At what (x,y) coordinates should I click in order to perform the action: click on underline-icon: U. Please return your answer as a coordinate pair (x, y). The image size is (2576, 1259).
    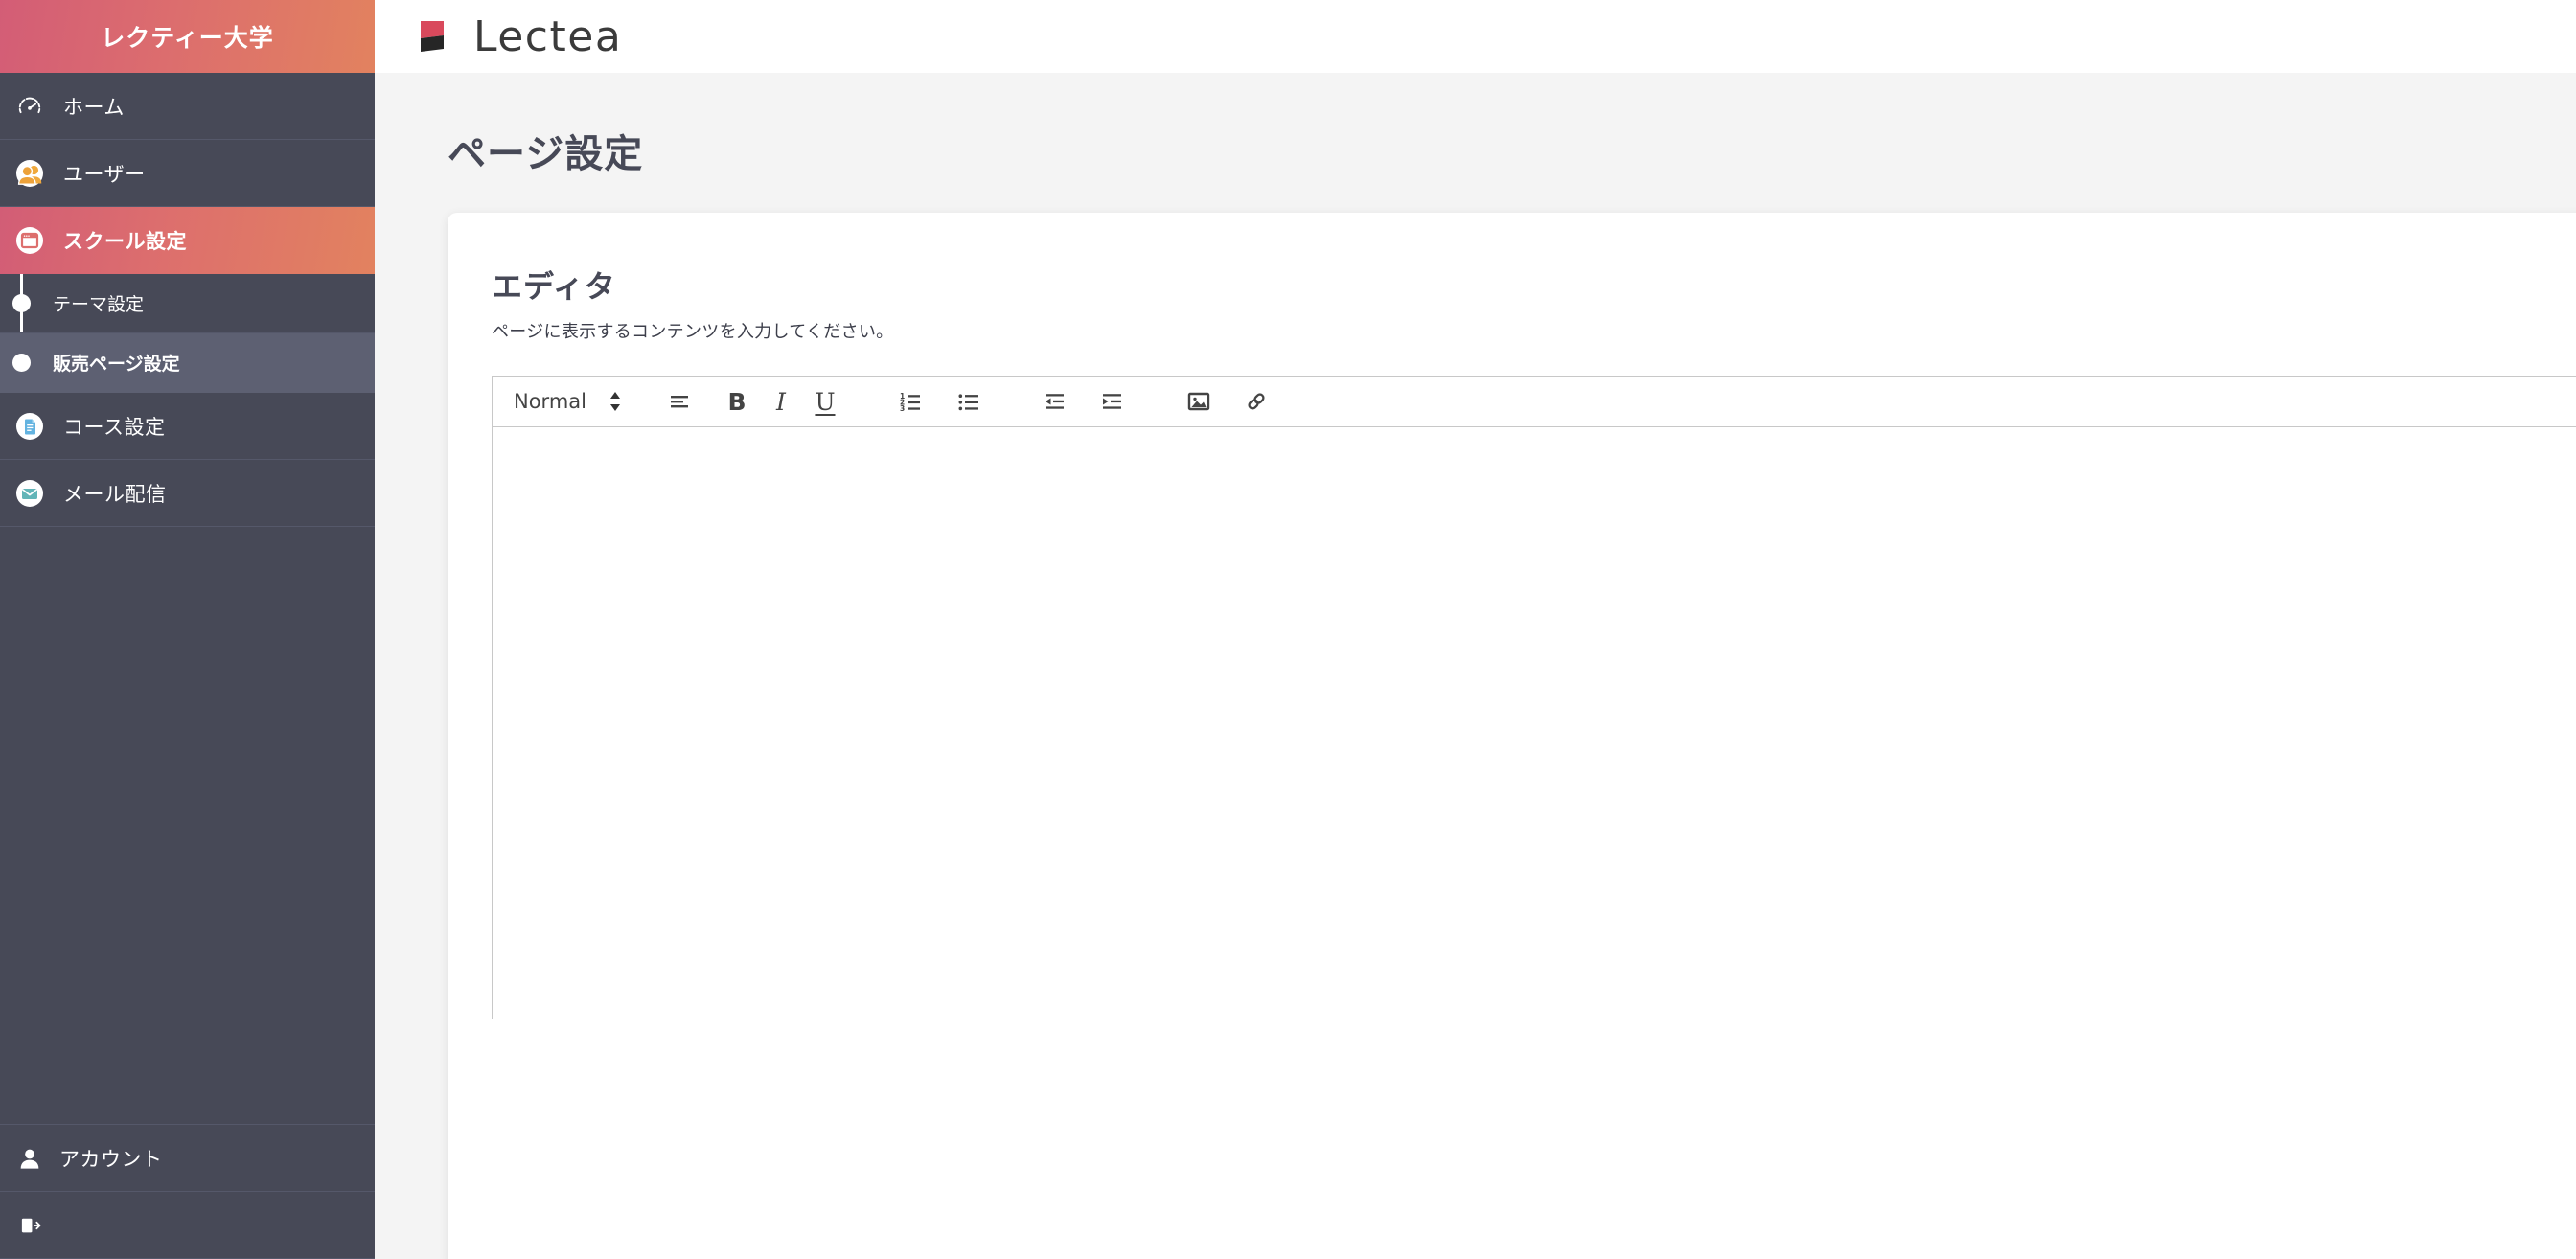
    Looking at the image, I should click on (825, 402).